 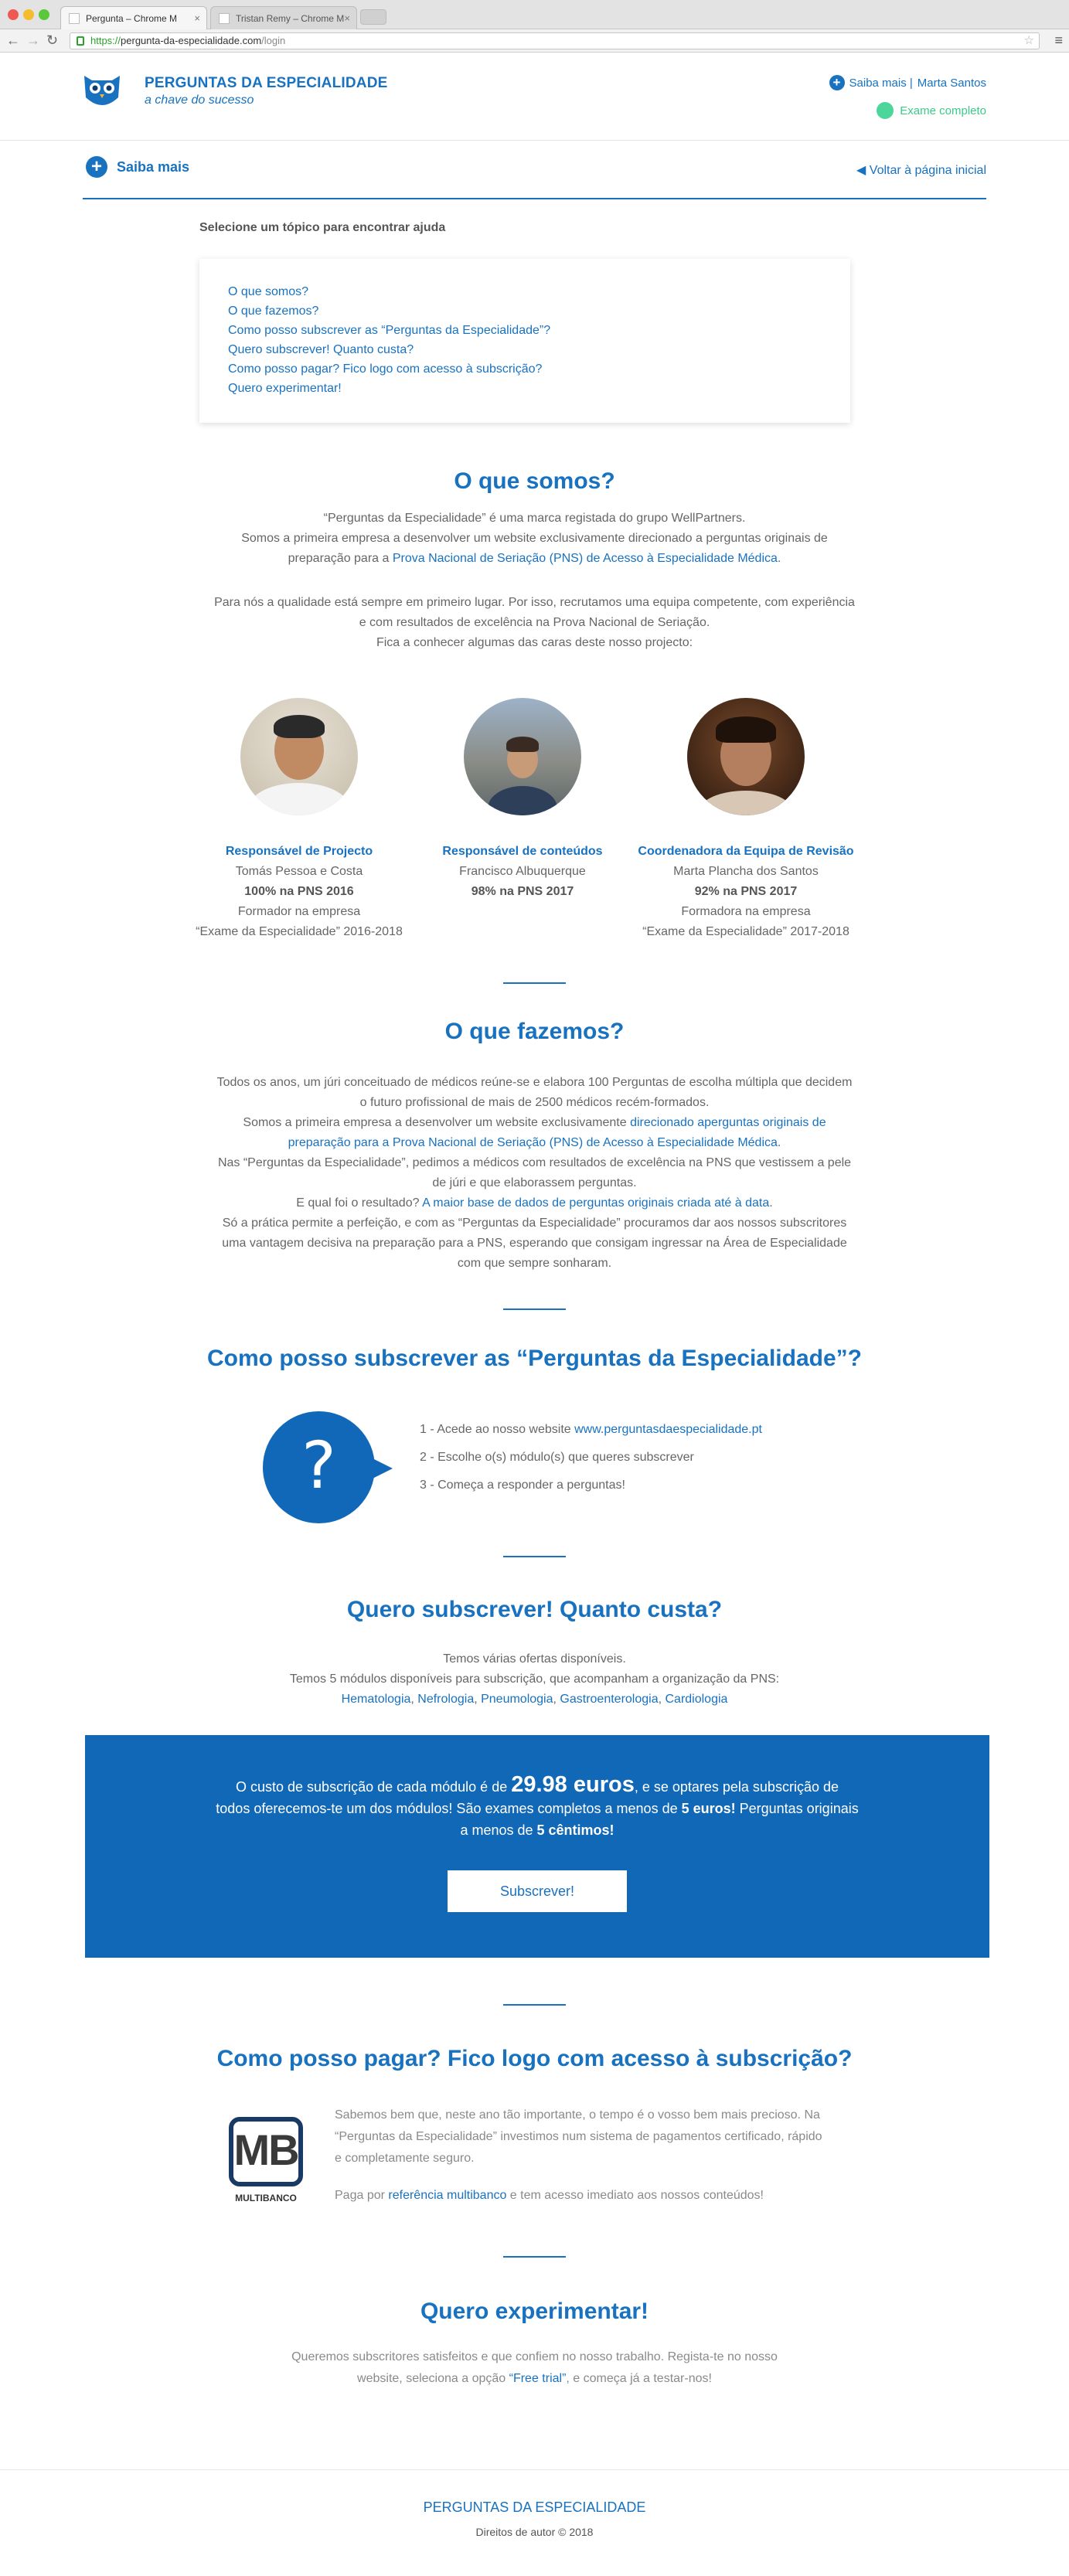 What do you see at coordinates (340, 558) in the screenshot?
I see `about-text-fragment: preparação para a` at bounding box center [340, 558].